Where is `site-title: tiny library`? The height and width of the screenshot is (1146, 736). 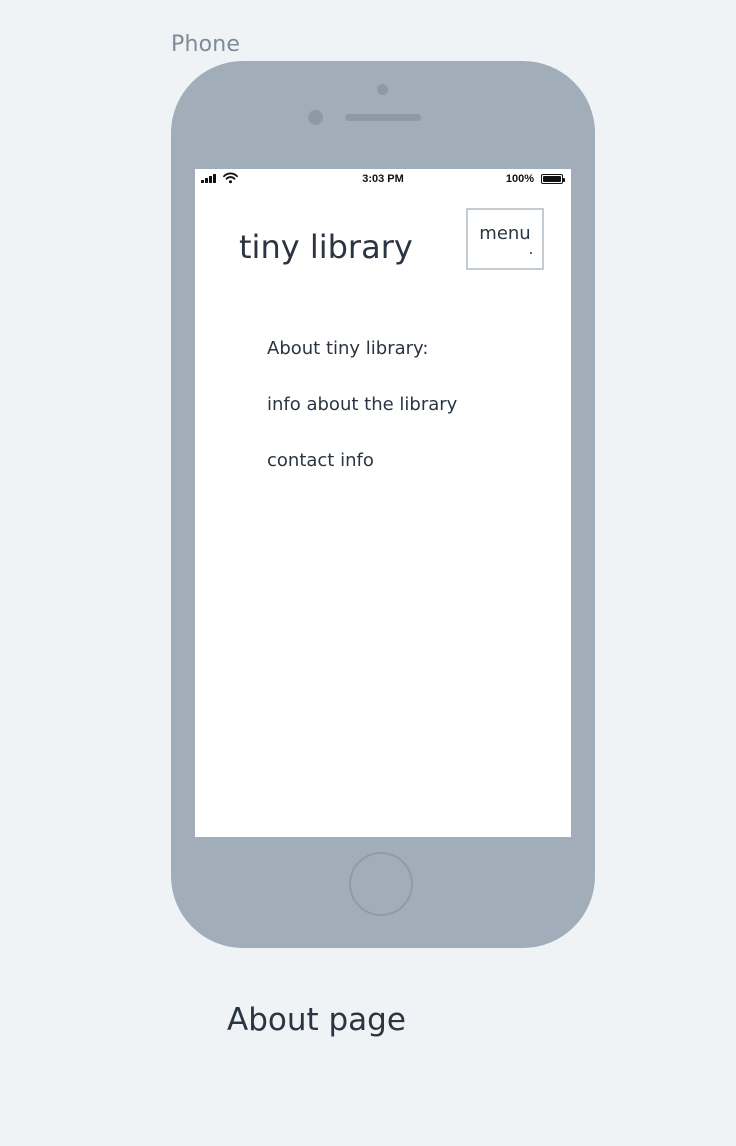
site-title: tiny library is located at coordinates (326, 247).